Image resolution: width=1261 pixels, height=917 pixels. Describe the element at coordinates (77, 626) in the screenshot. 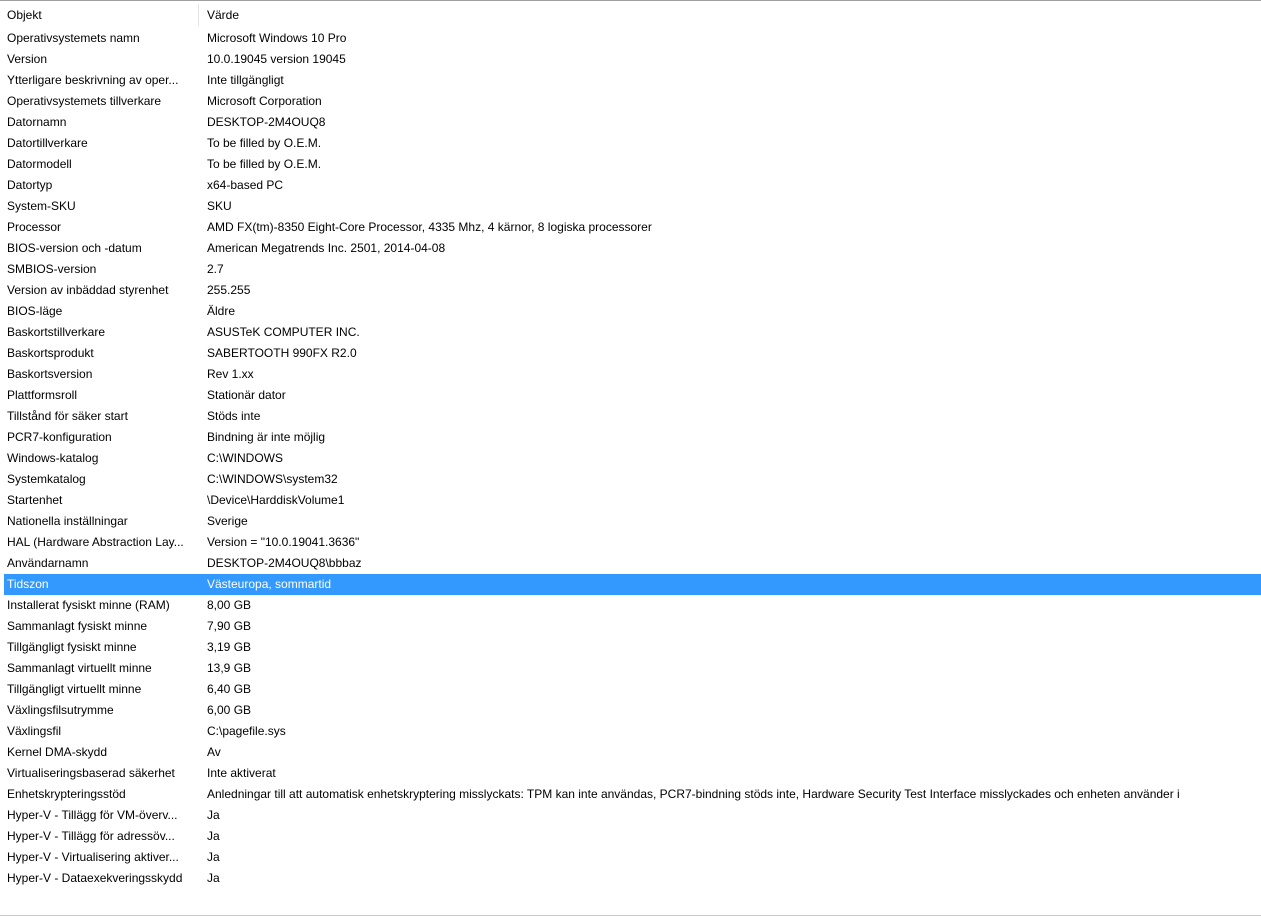

I see `row-item-name: Sammanlagt fysiskt minne` at that location.